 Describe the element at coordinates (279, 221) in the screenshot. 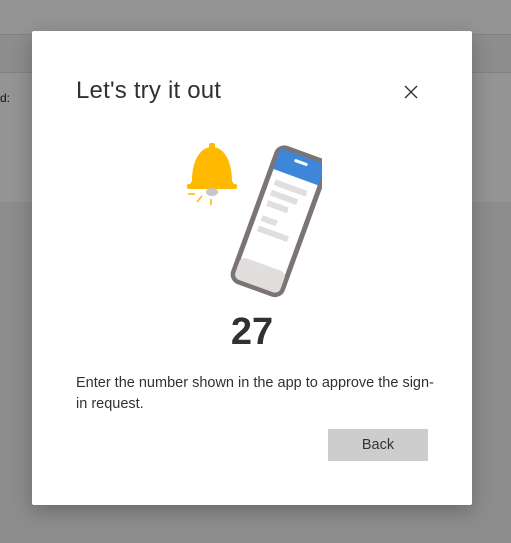

I see `phone-icon` at that location.